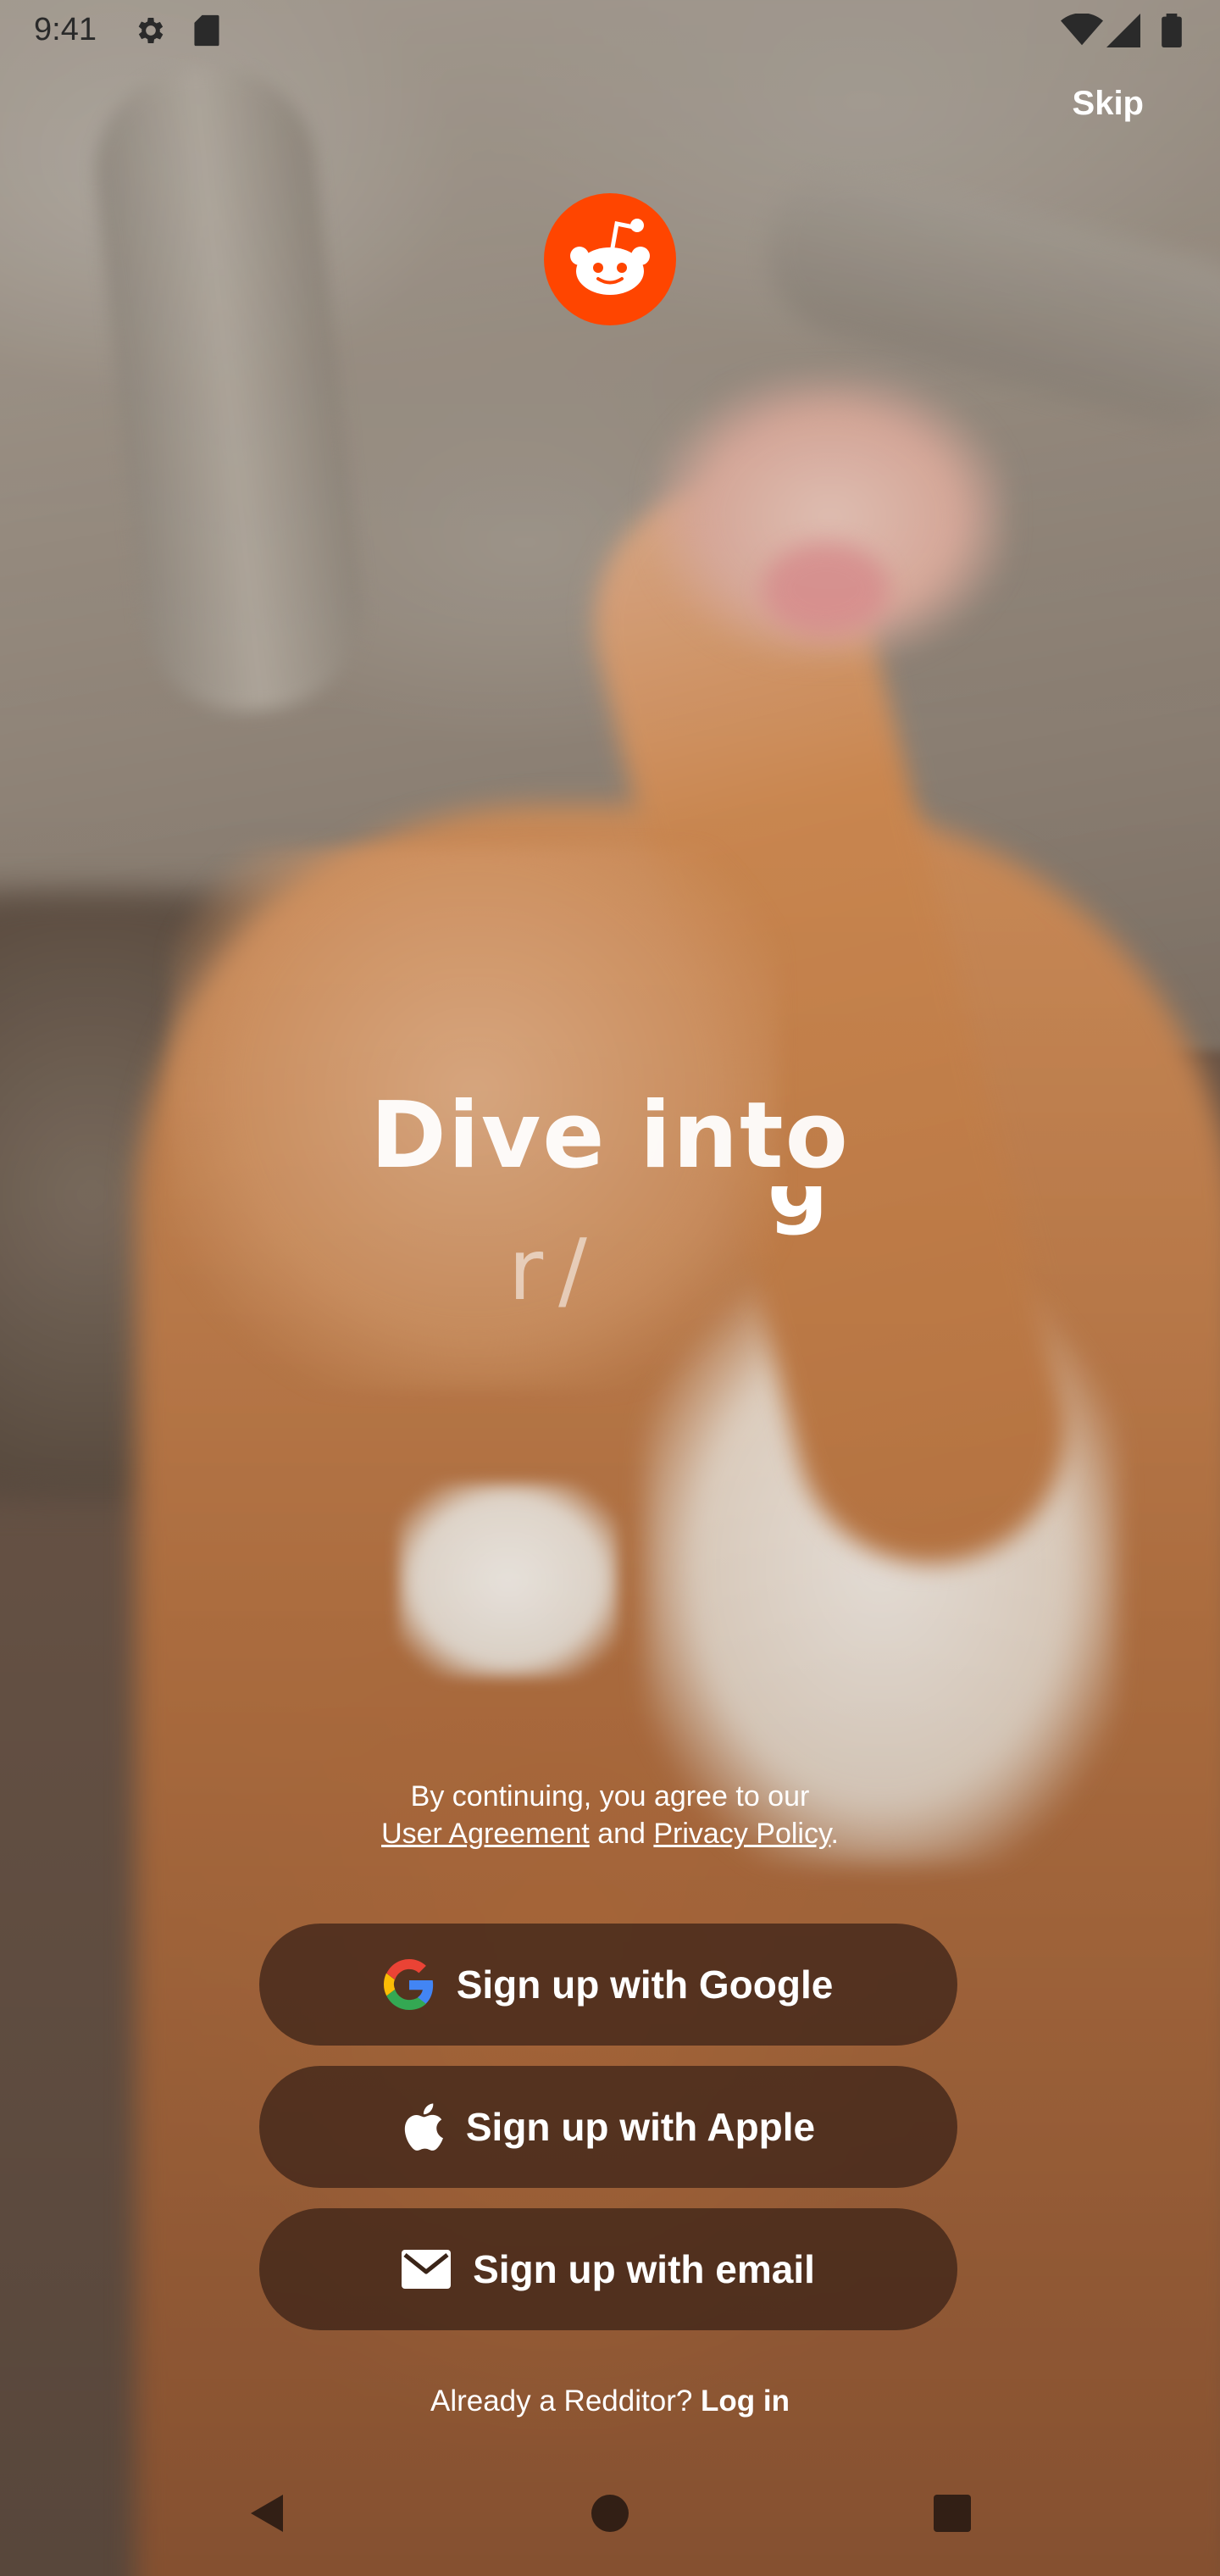 The image size is (1220, 2576). I want to click on wifi-icon, so click(1082, 30).